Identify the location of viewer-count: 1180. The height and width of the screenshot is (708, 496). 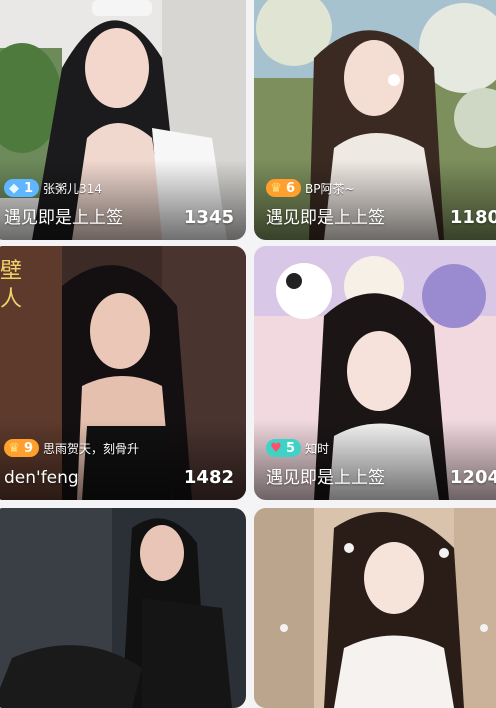
(472, 217).